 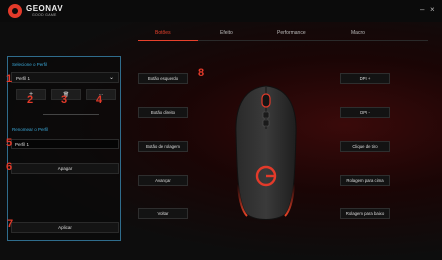 What do you see at coordinates (163, 78) in the screenshot?
I see `left-click-button: Botão esquerdo` at bounding box center [163, 78].